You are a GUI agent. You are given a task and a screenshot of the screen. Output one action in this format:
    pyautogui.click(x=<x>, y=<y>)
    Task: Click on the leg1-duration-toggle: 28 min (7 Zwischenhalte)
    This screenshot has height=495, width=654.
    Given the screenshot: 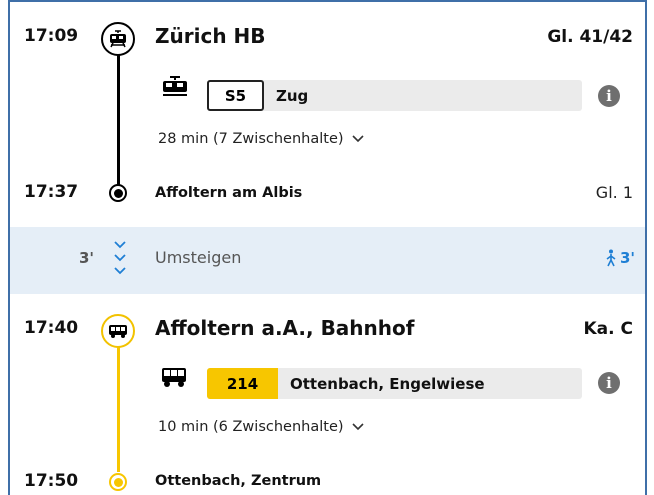 What is the action you would take?
    pyautogui.click(x=261, y=139)
    